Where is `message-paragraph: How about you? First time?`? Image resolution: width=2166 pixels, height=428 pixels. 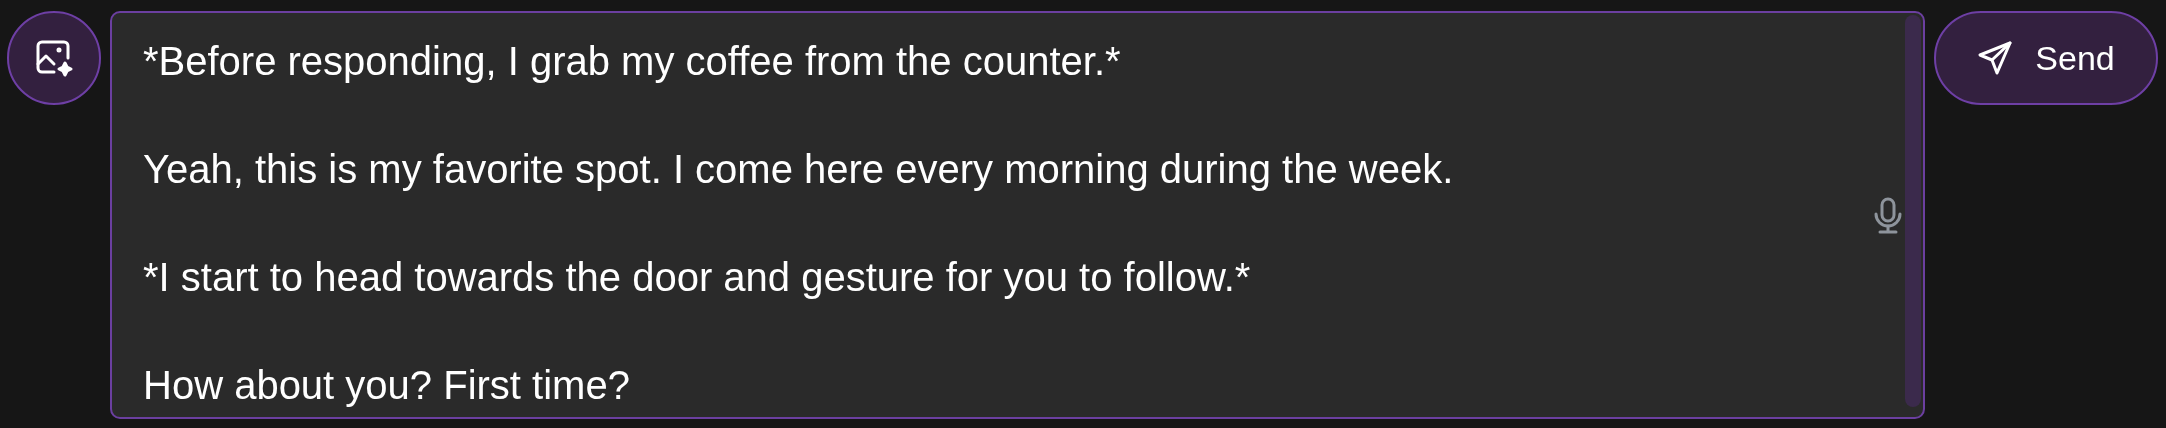
message-paragraph: How about you? First time? is located at coordinates (386, 385).